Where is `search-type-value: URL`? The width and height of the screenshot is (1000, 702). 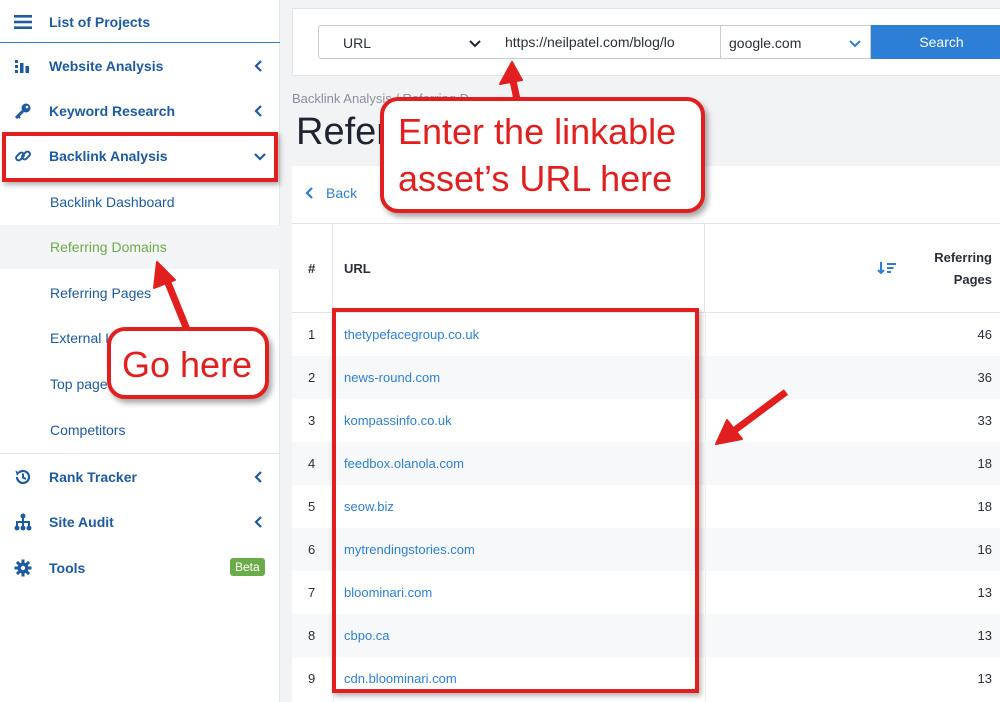
search-type-value: URL is located at coordinates (357, 43).